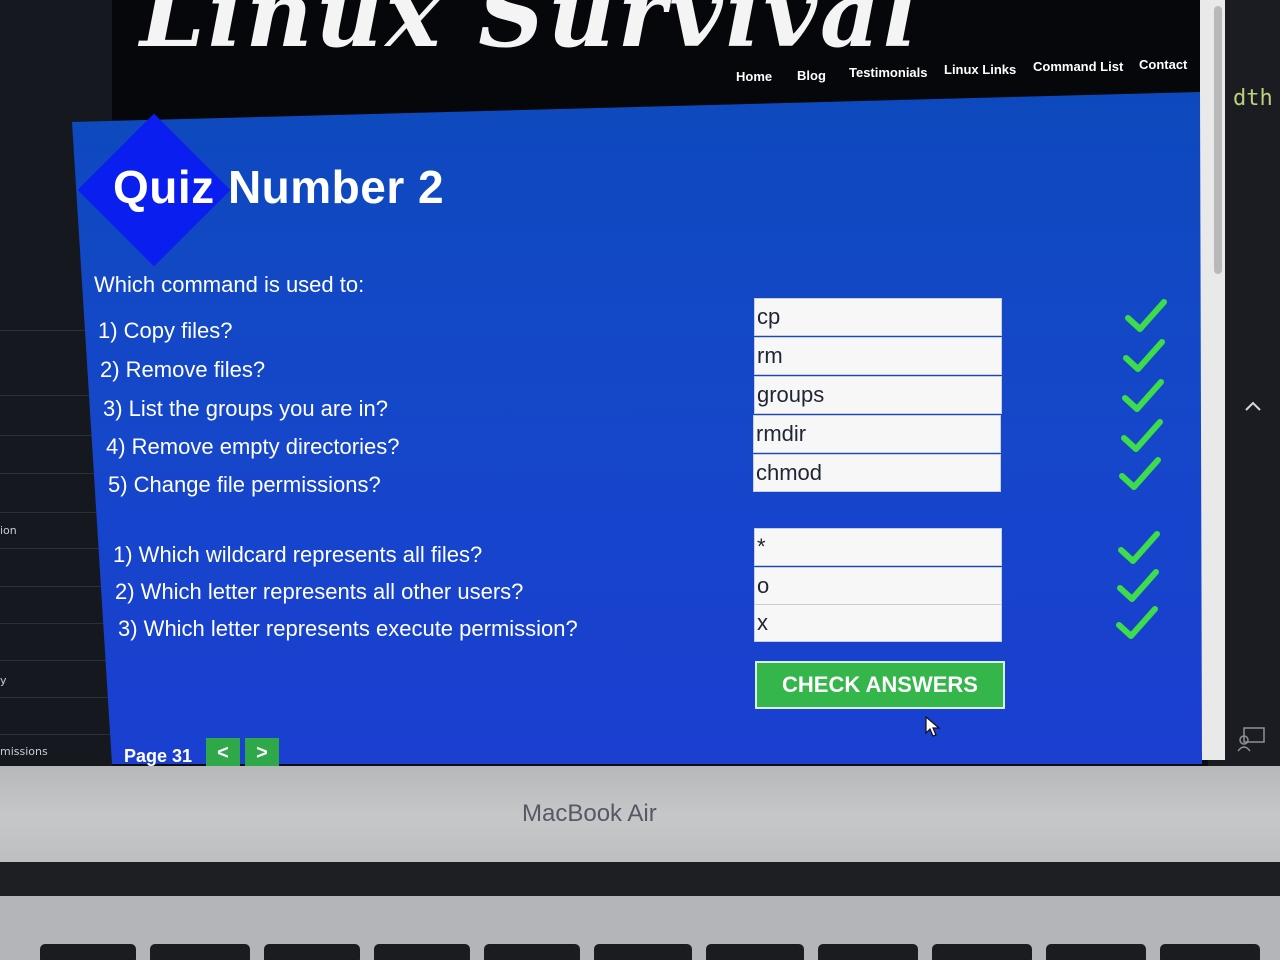  Describe the element at coordinates (165, 330) in the screenshot. I see `question-label: 1) Copy files?` at that location.